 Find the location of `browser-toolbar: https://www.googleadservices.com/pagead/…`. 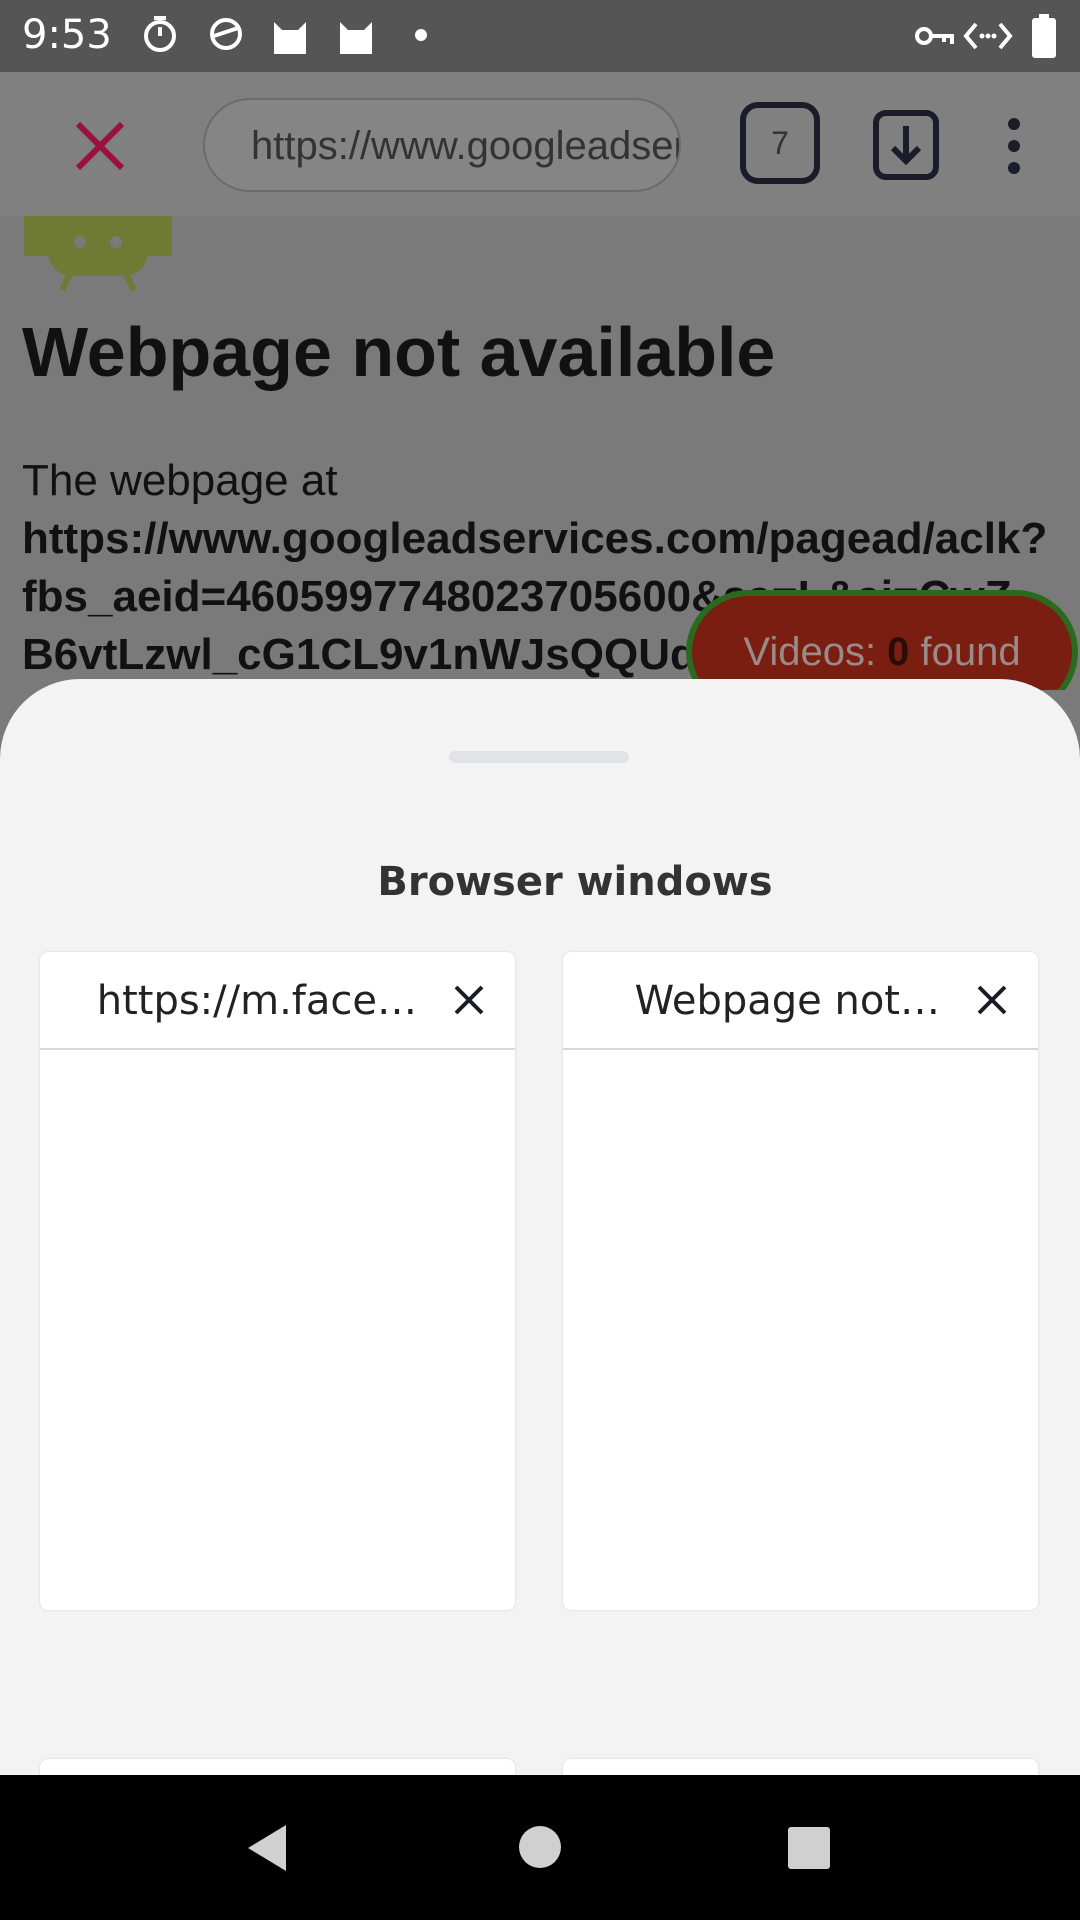

browser-toolbar: https://www.googleadservices.com/pagead/… is located at coordinates (540, 144).